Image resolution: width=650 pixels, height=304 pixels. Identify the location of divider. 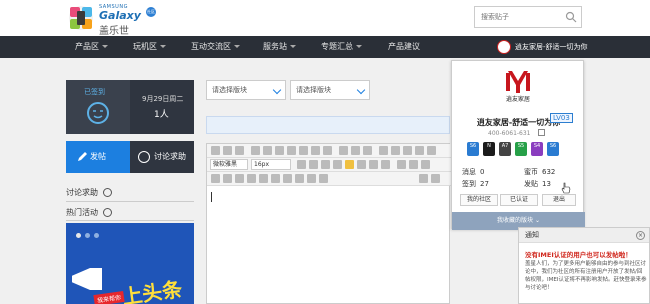
(130, 220).